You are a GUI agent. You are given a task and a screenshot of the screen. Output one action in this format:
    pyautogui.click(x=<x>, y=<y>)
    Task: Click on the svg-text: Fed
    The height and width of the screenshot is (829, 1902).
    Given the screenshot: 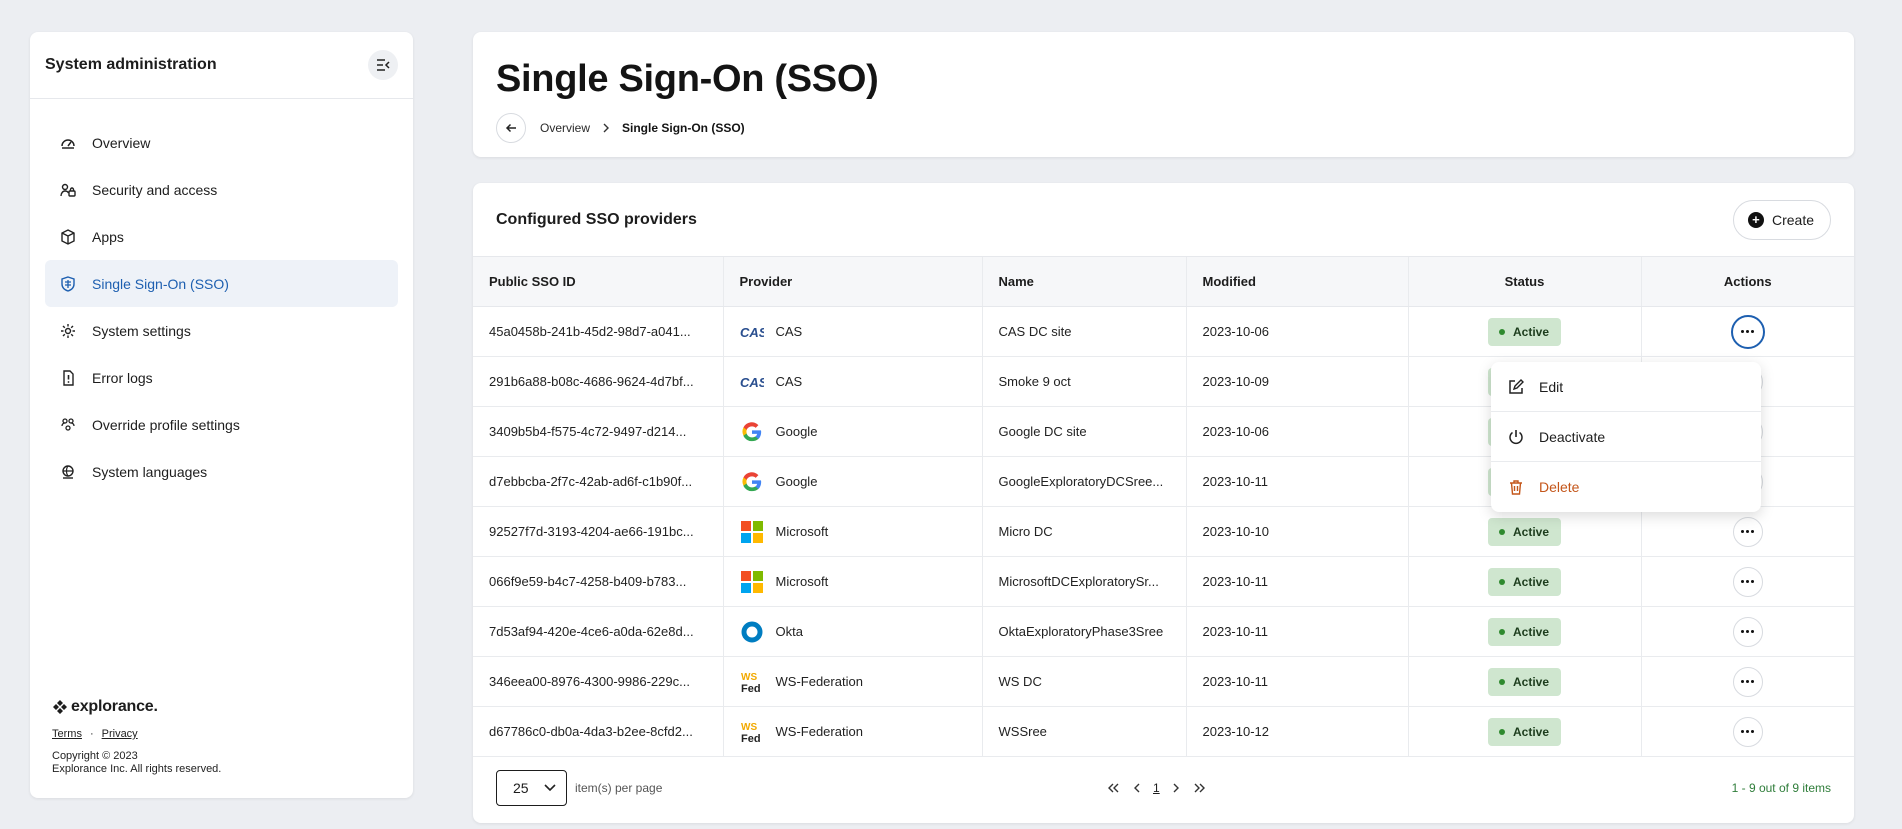 What is the action you would take?
    pyautogui.click(x=751, y=688)
    